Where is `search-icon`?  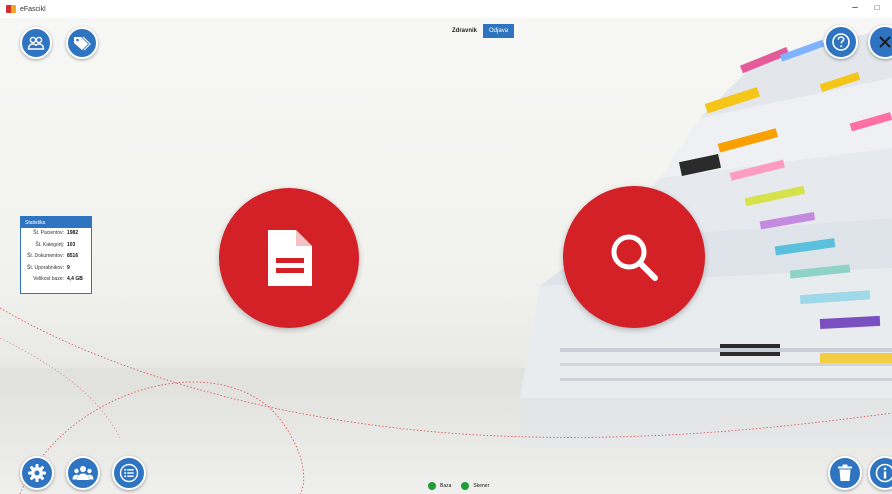 search-icon is located at coordinates (634, 257).